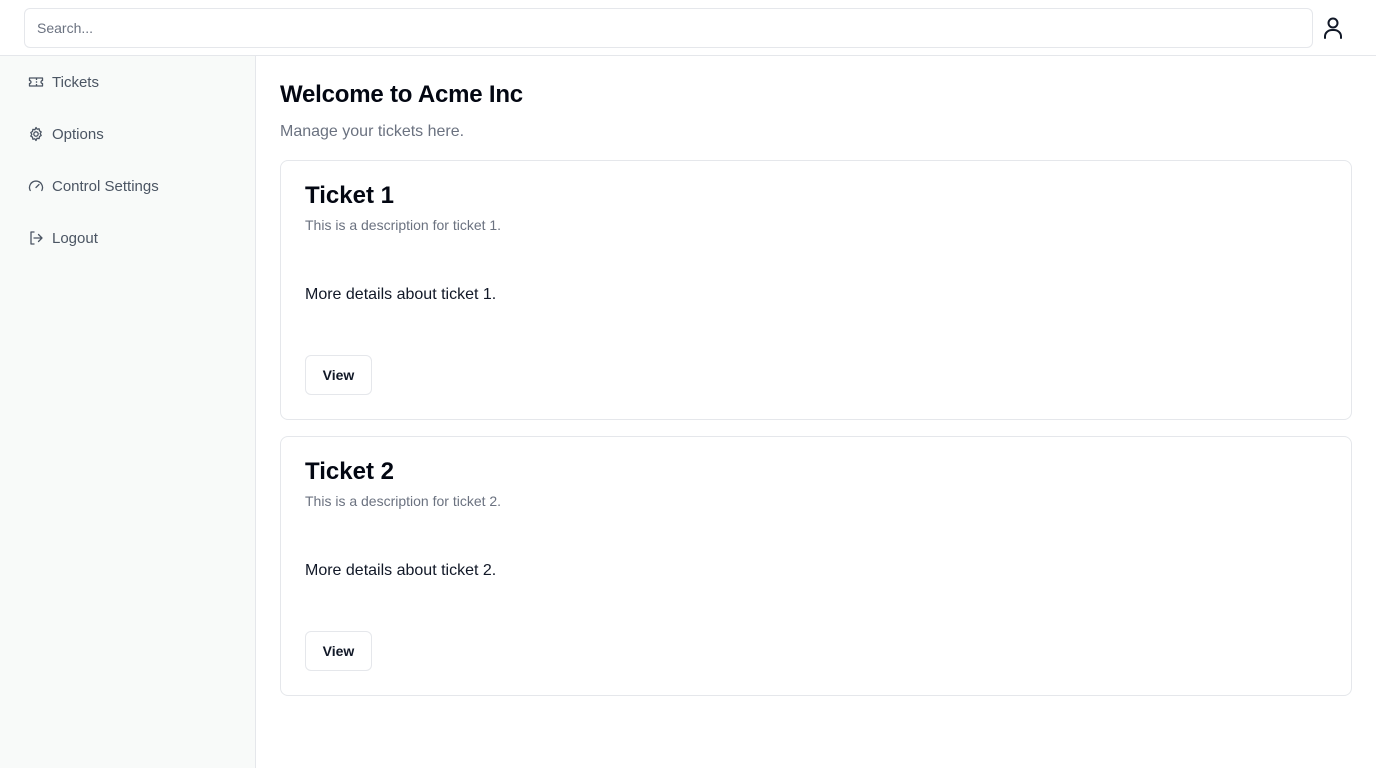 The image size is (1376, 768). I want to click on ticket-title: Ticket 1, so click(349, 195).